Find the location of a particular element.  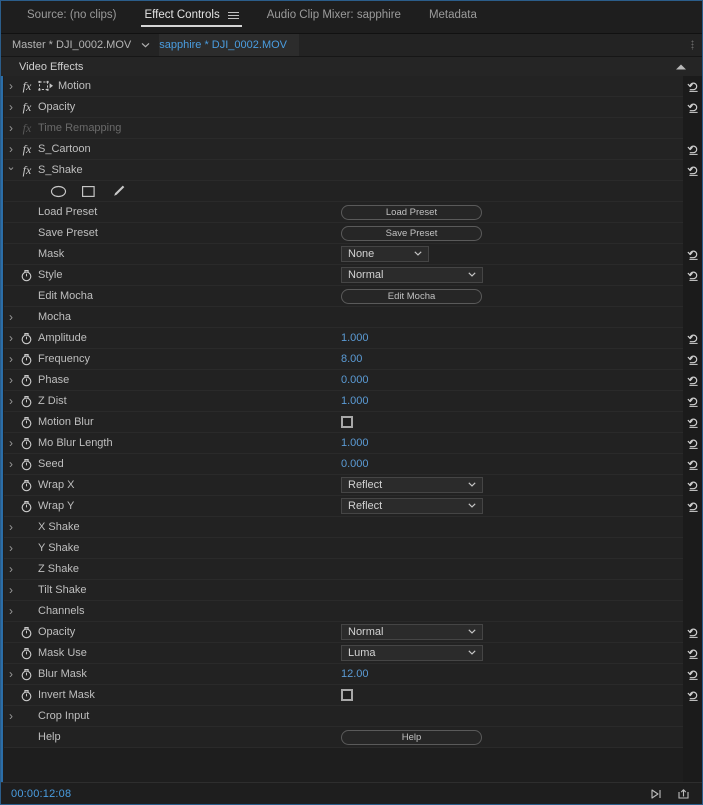

effect-row-motion: › fx Motion is located at coordinates (351, 86).